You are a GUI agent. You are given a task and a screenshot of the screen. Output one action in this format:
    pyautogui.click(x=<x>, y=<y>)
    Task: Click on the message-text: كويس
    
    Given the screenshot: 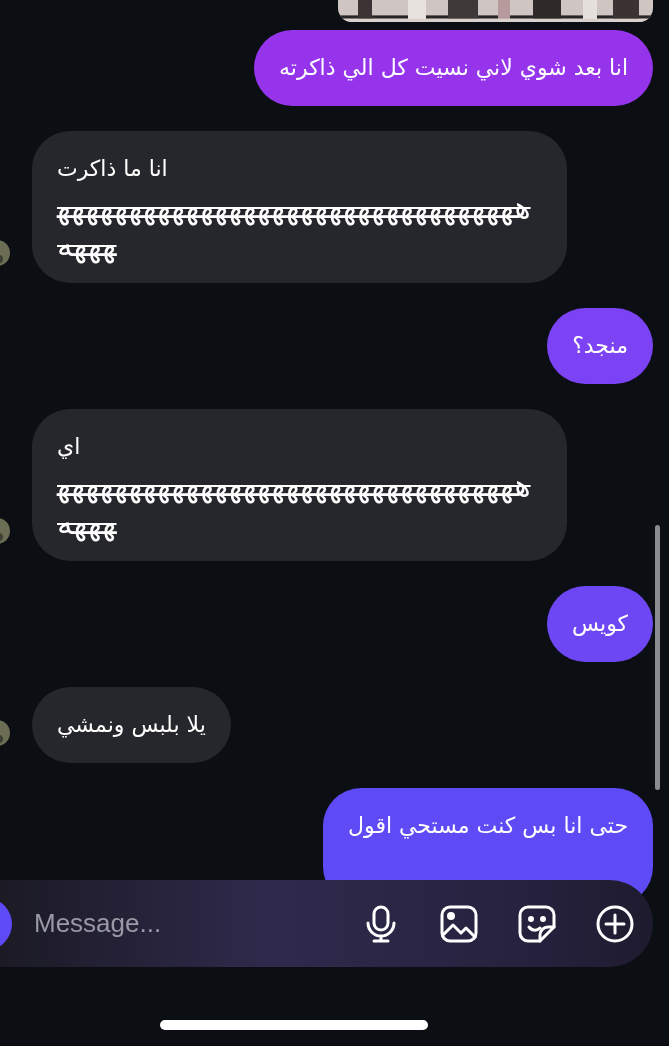 What is the action you would take?
    pyautogui.click(x=600, y=624)
    